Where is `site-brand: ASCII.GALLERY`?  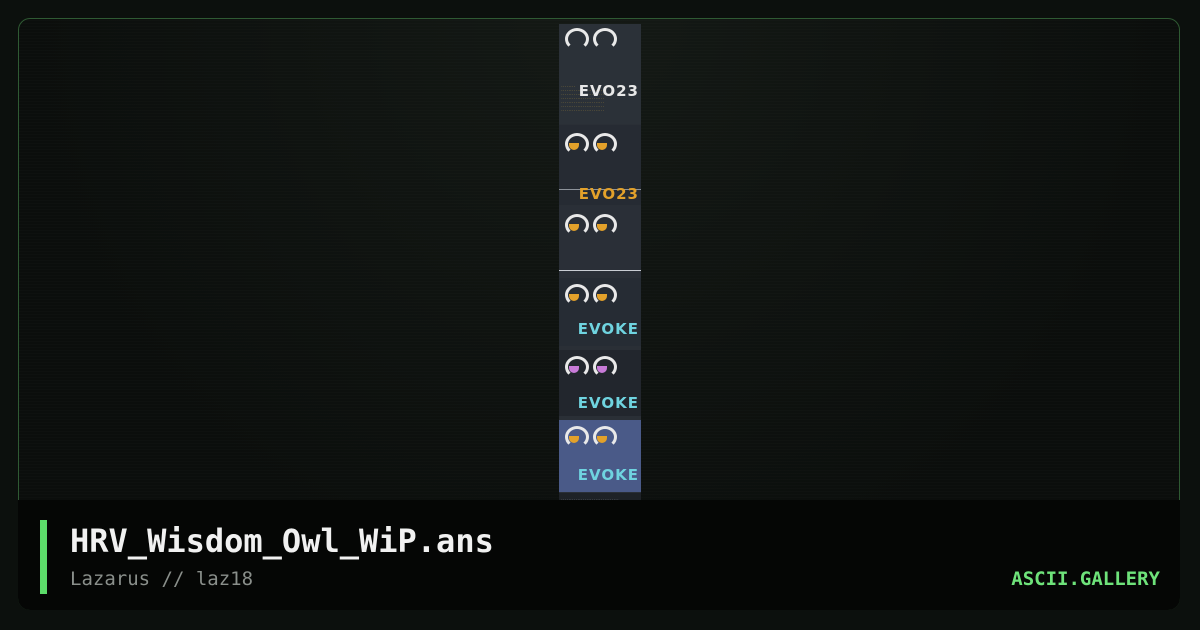
site-brand: ASCII.GALLERY is located at coordinates (1085, 579).